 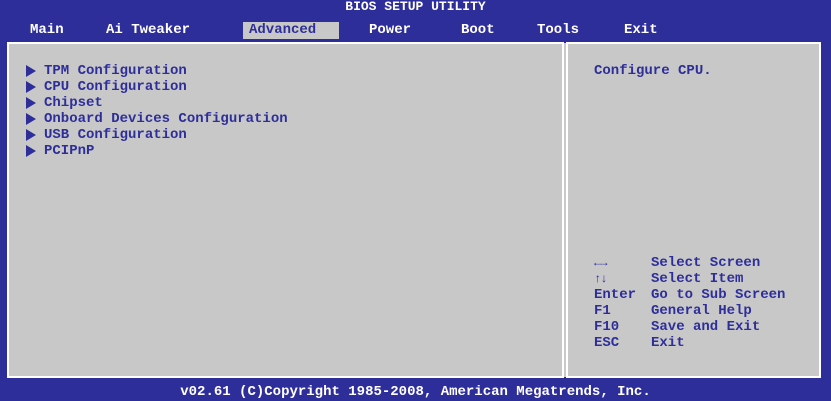 I want to click on key-description: Go to Sub Screen, so click(x=718, y=295).